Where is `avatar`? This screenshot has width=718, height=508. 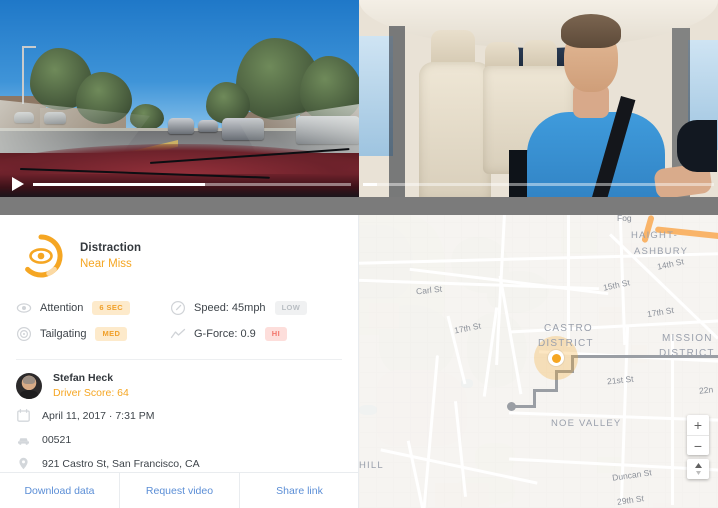
avatar is located at coordinates (29, 385).